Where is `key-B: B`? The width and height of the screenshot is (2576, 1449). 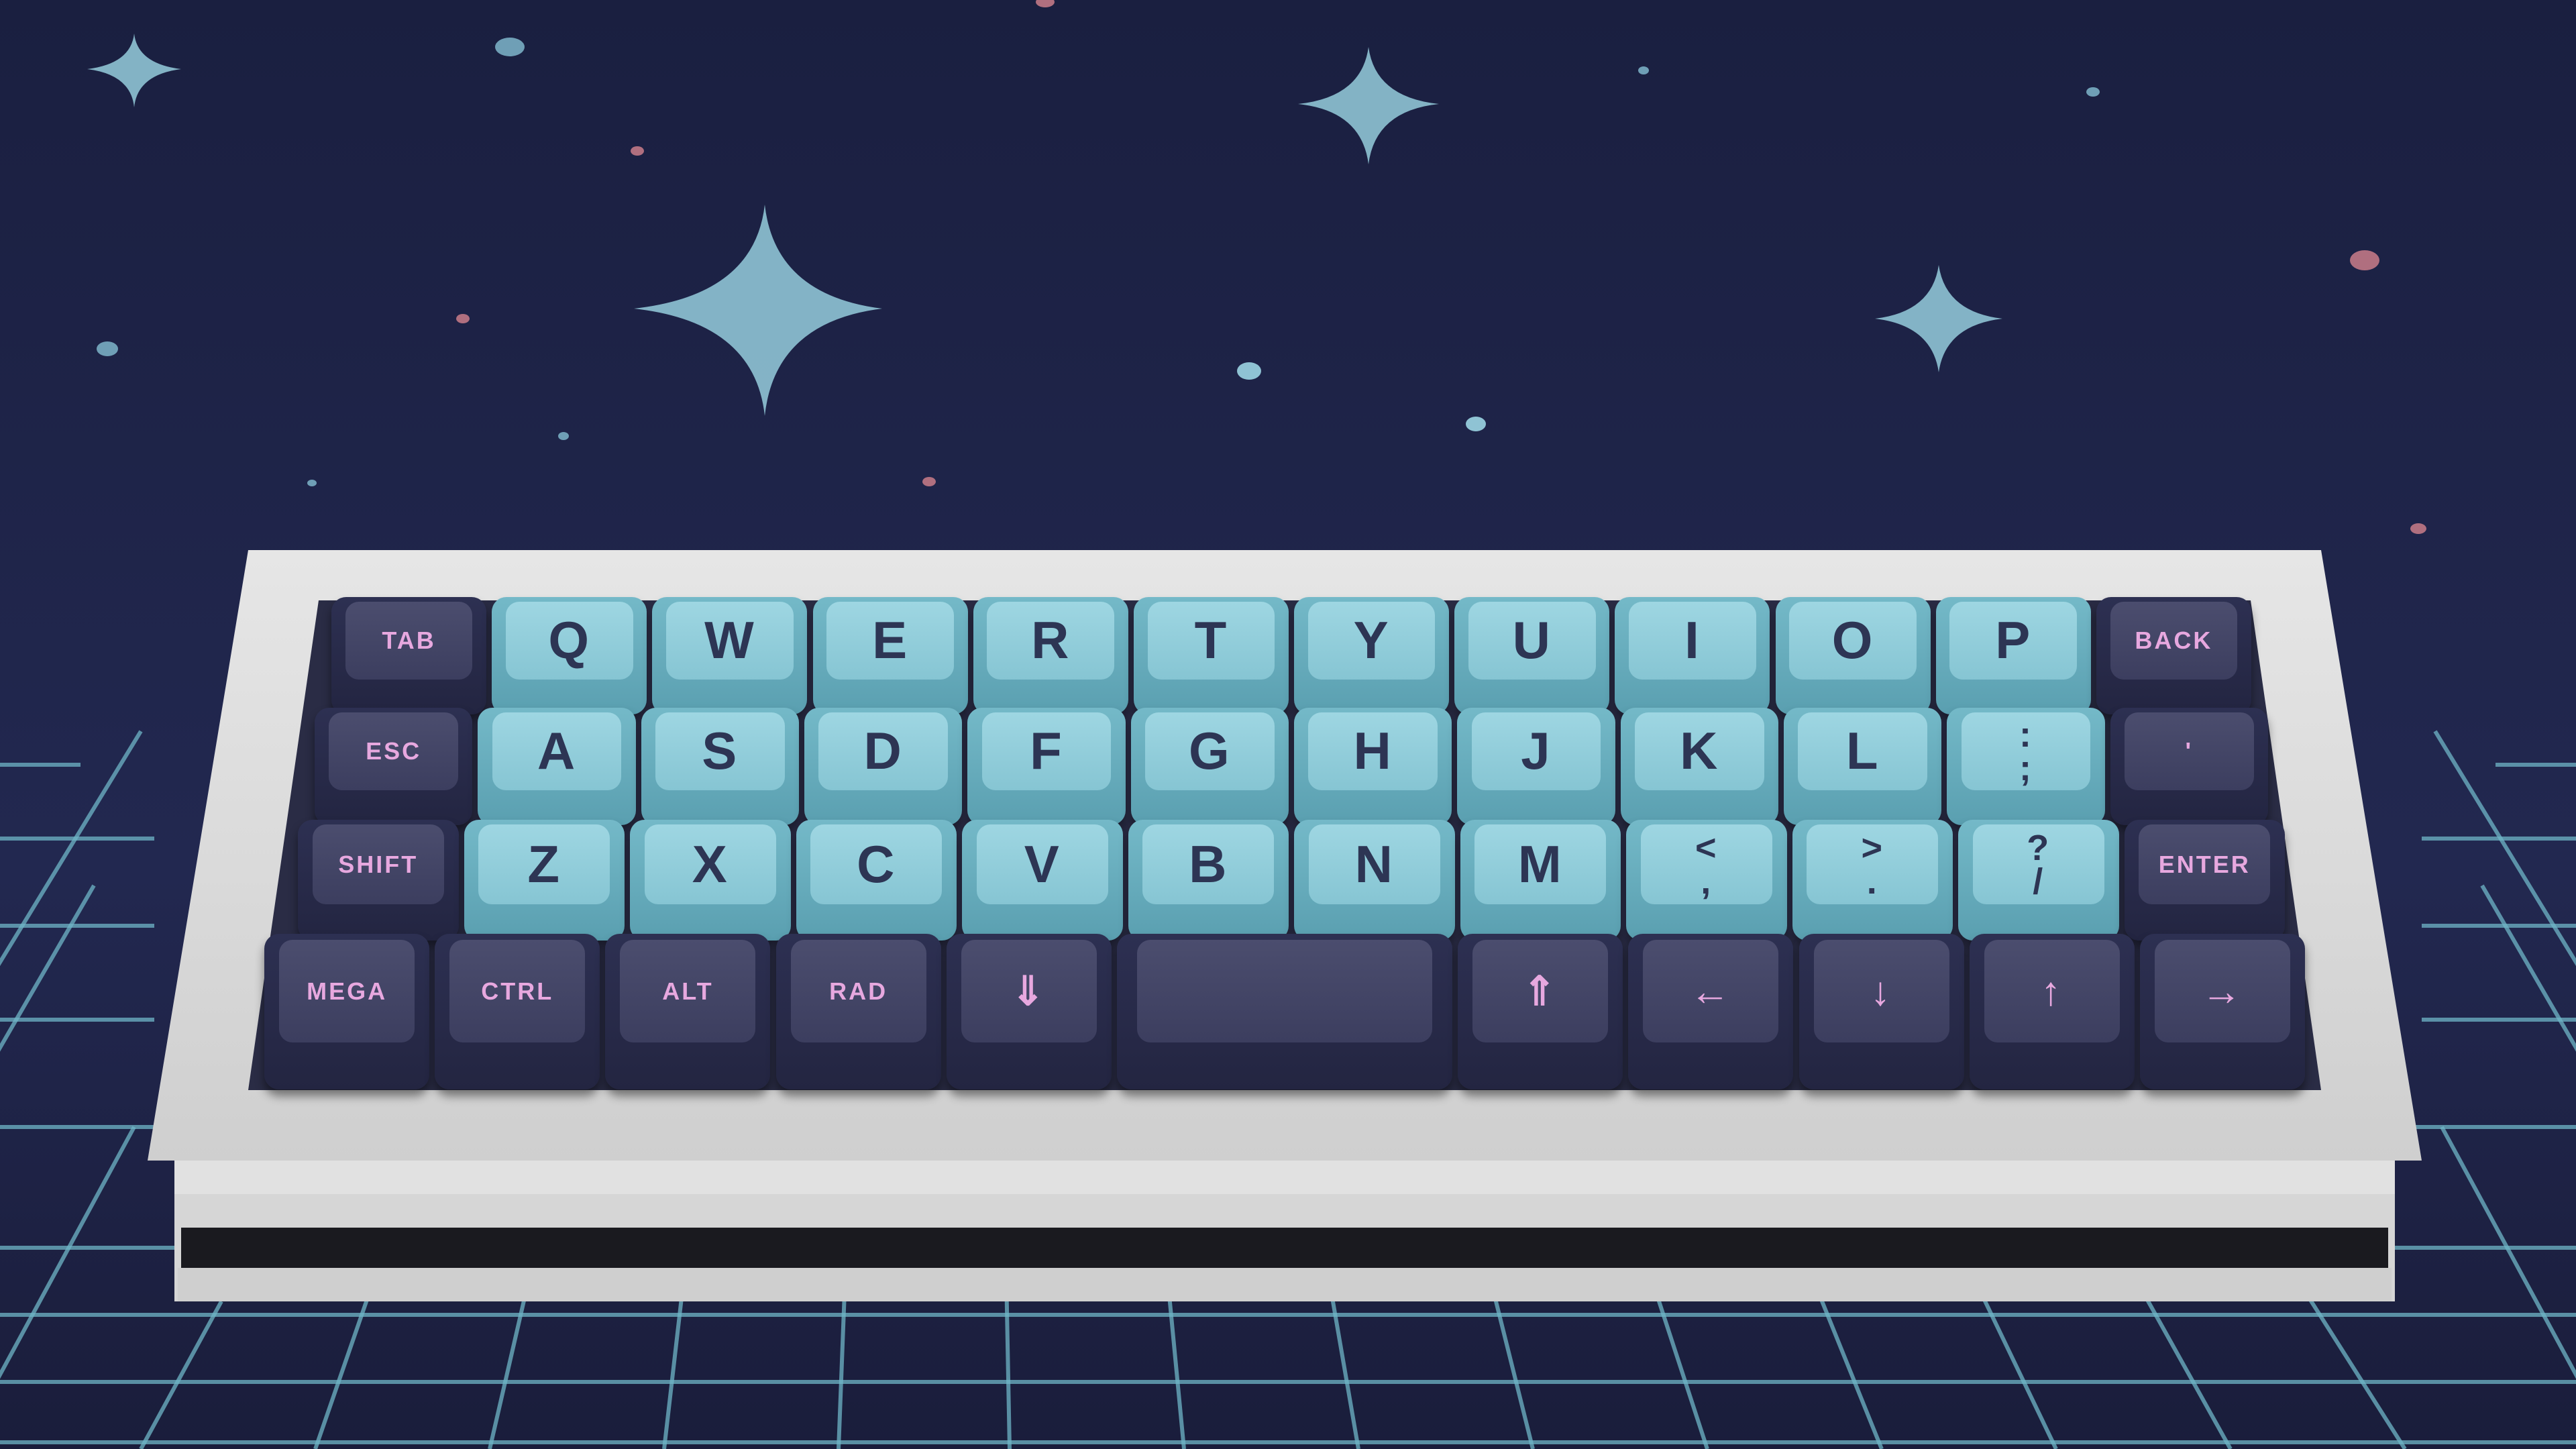 key-B: B is located at coordinates (1208, 880).